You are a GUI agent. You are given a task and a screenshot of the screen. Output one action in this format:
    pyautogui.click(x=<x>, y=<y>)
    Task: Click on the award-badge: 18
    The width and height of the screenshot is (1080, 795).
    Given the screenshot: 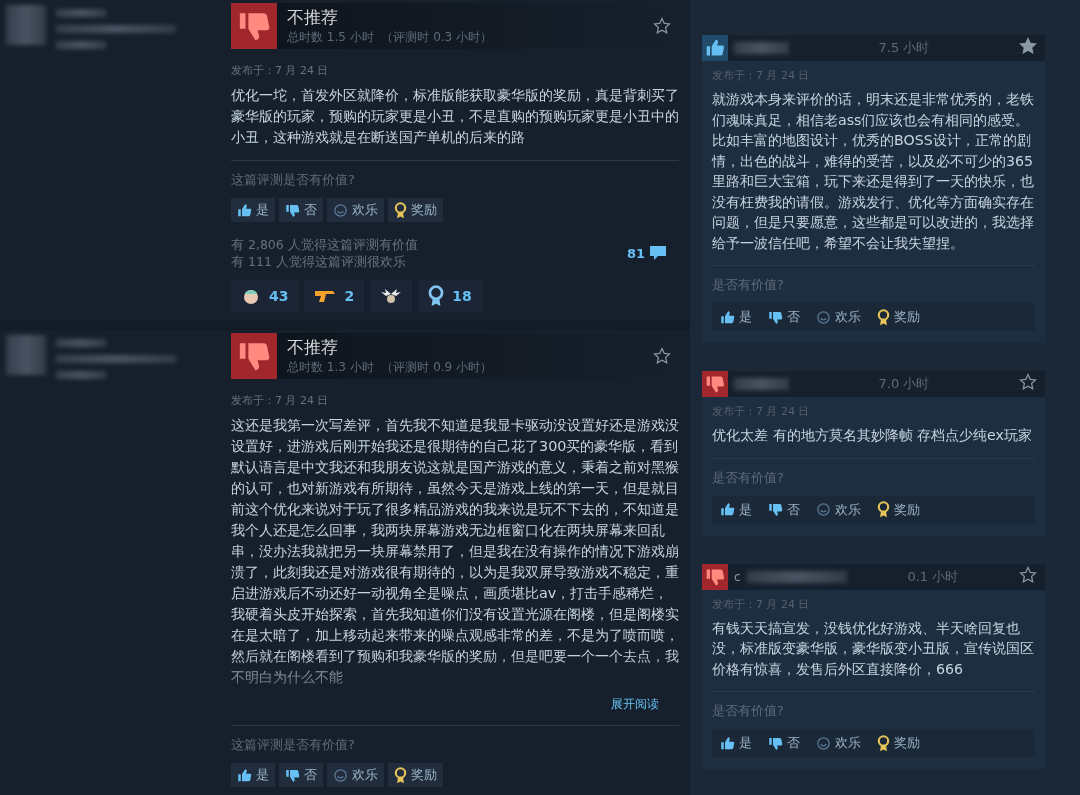 What is the action you would take?
    pyautogui.click(x=450, y=296)
    